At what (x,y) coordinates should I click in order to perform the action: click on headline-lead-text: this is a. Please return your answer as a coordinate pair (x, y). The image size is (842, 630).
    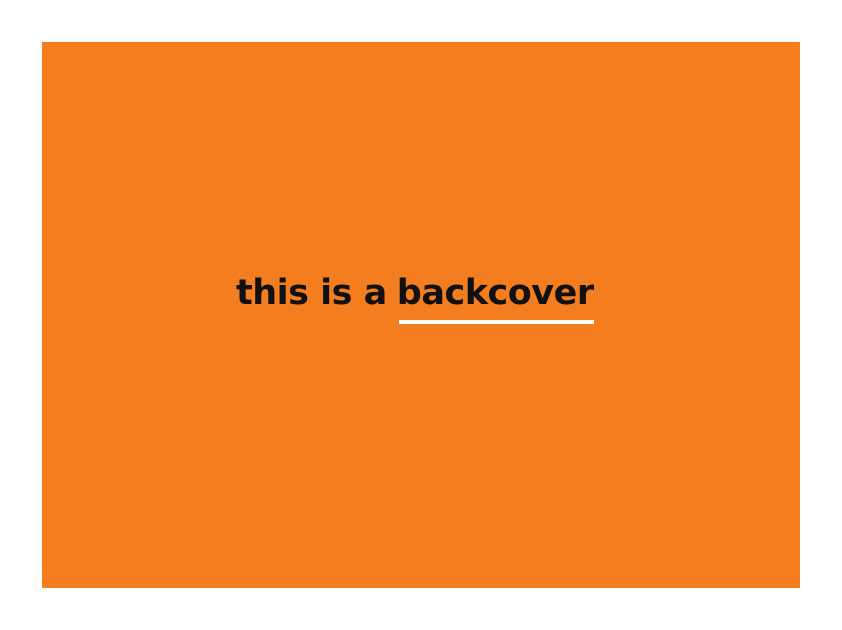
    Looking at the image, I should click on (311, 293).